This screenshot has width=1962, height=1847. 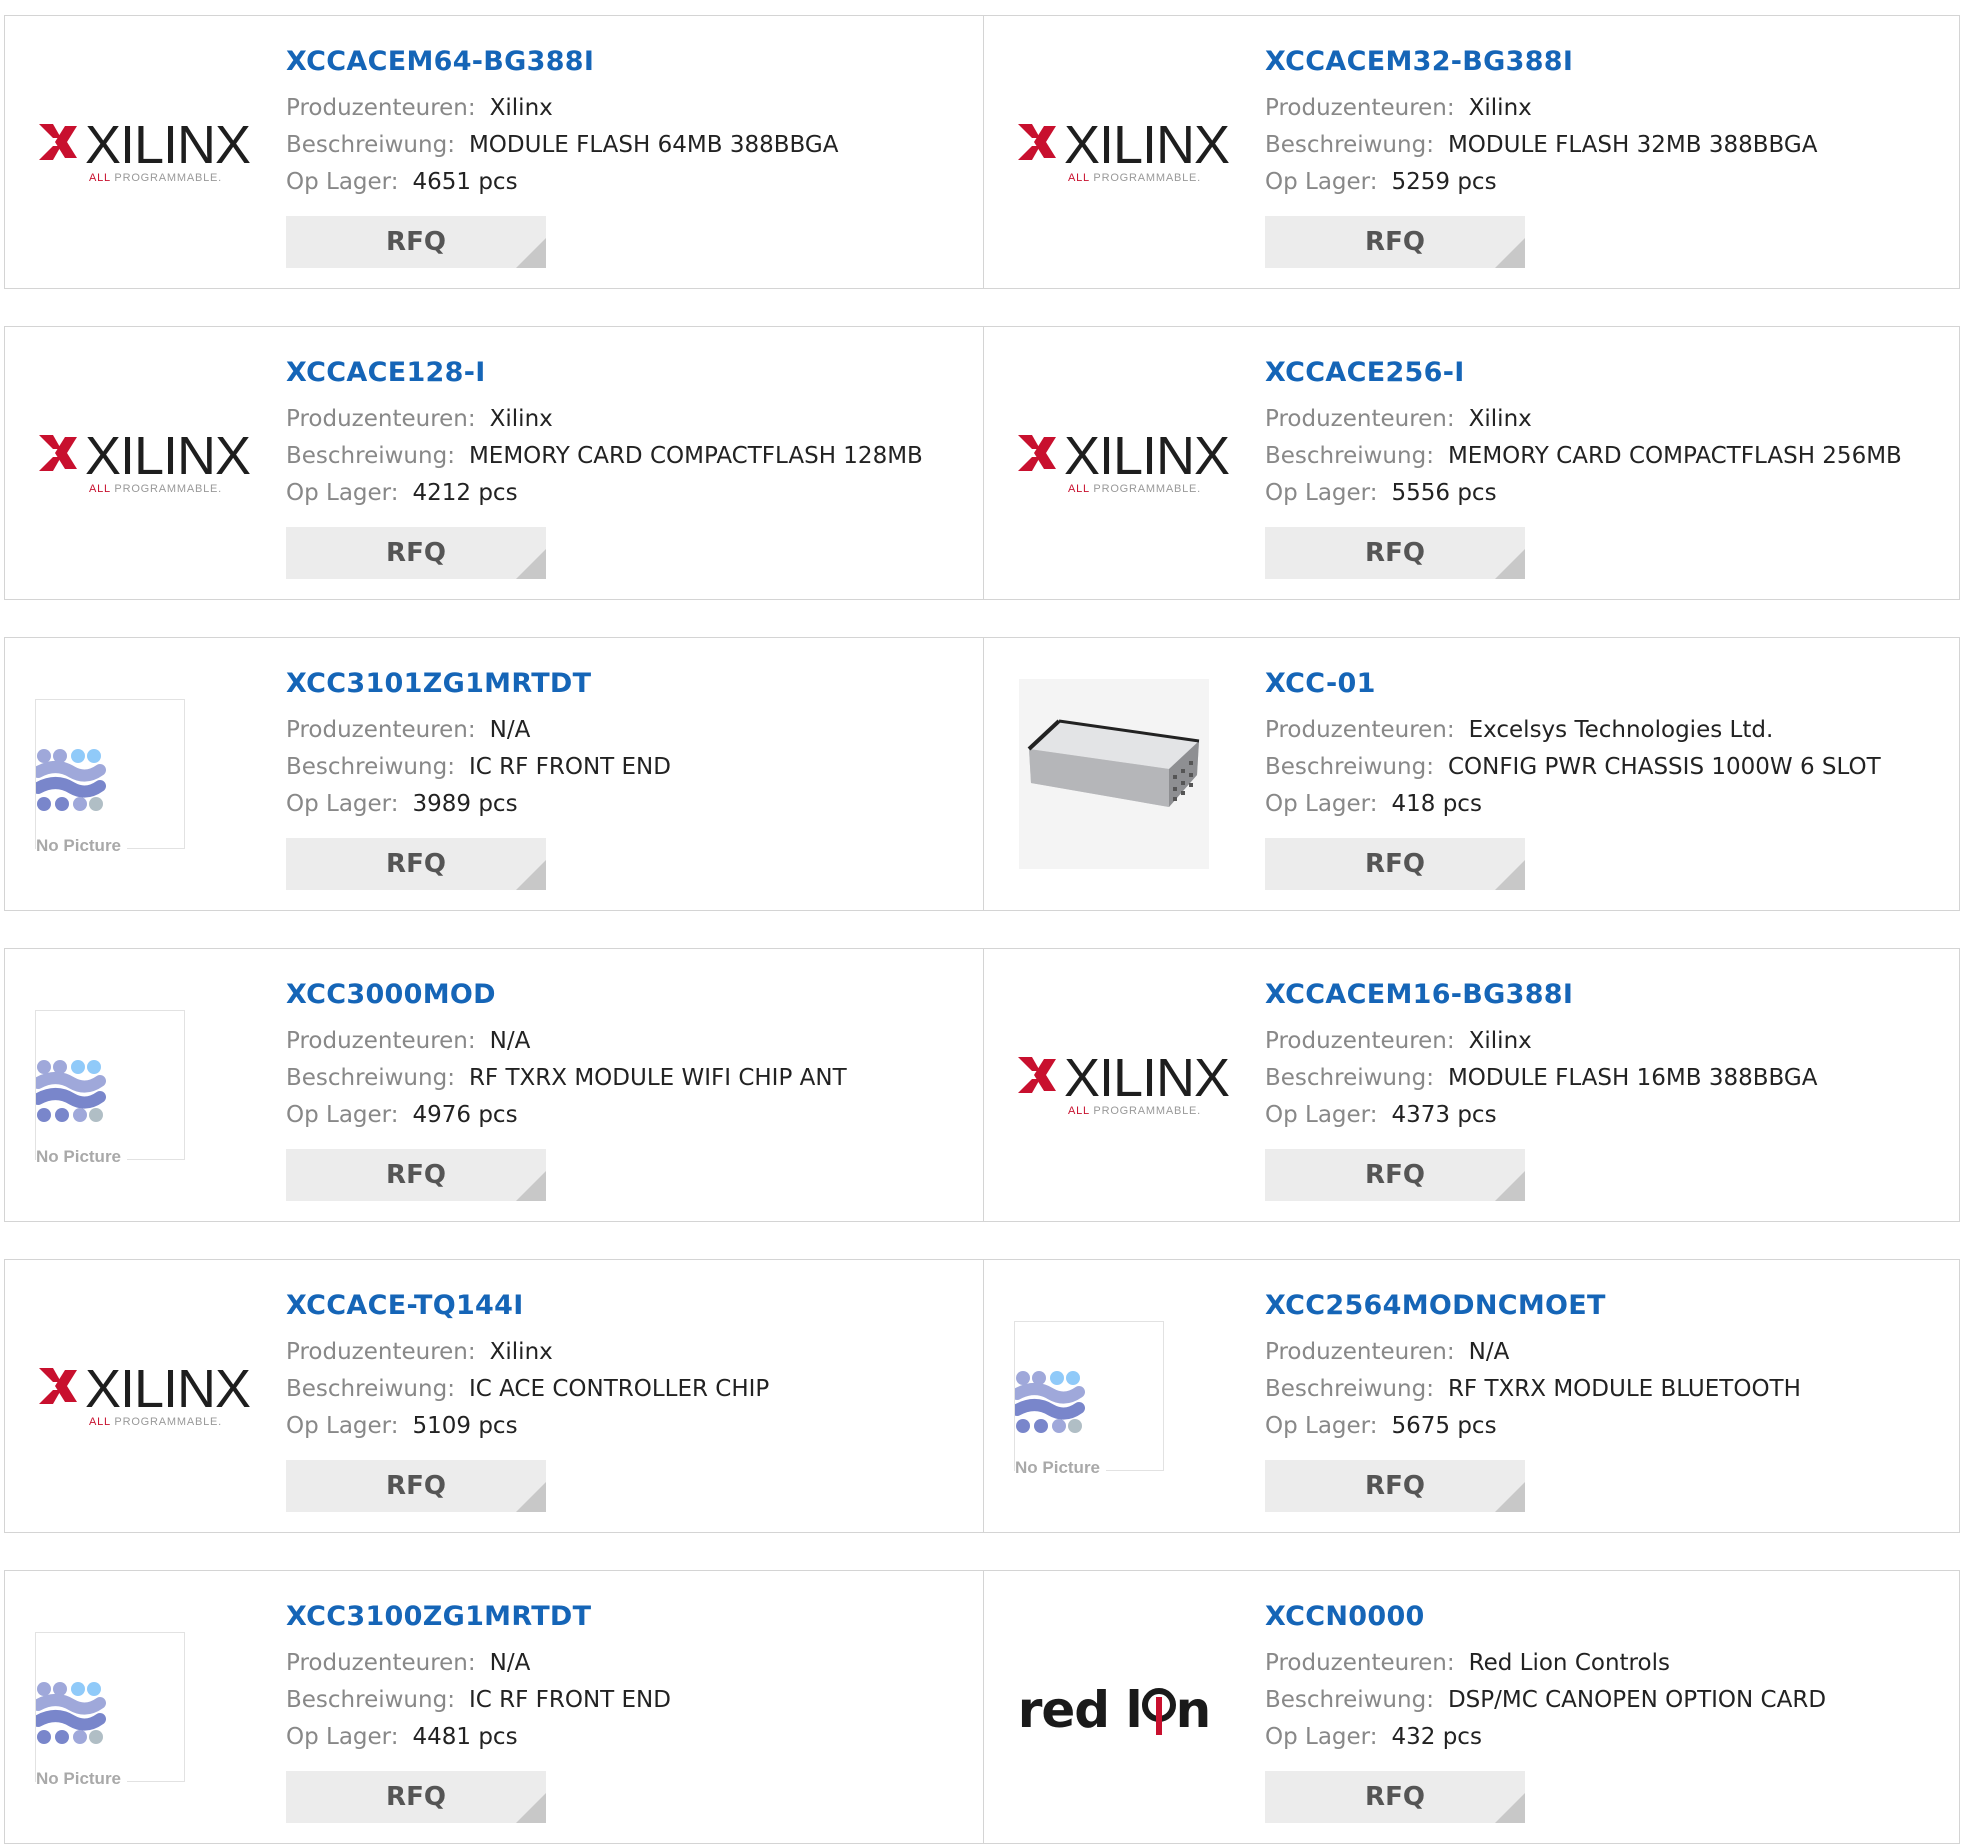 I want to click on part-number-link: XCCACE-TQ144I, so click(x=624, y=1307).